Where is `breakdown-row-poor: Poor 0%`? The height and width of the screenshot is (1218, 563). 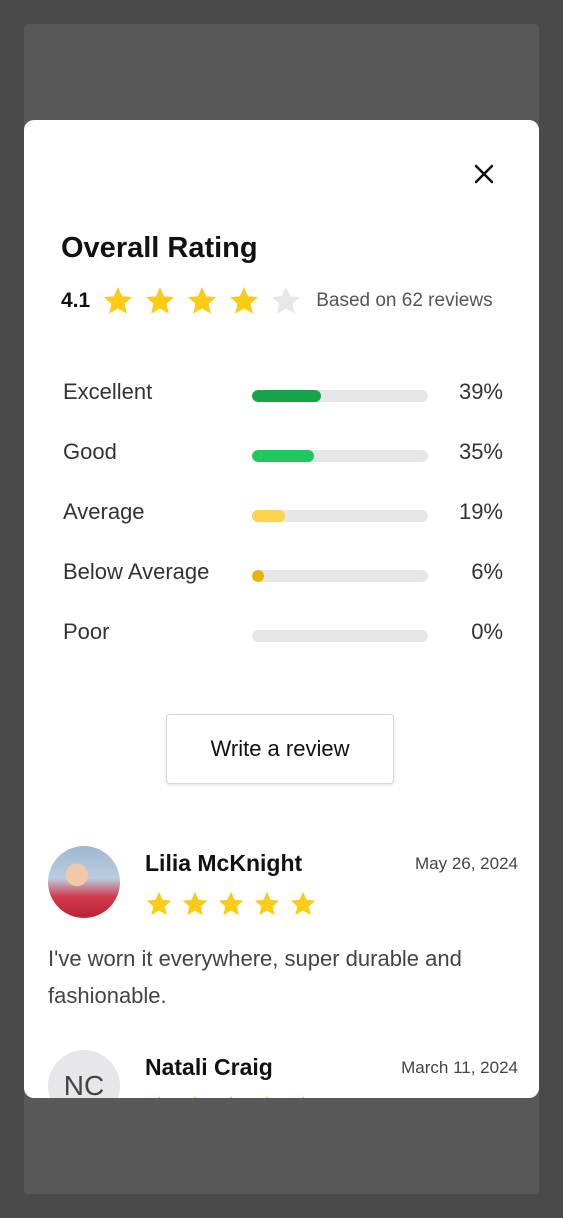
breakdown-row-poor: Poor 0% is located at coordinates (283, 646).